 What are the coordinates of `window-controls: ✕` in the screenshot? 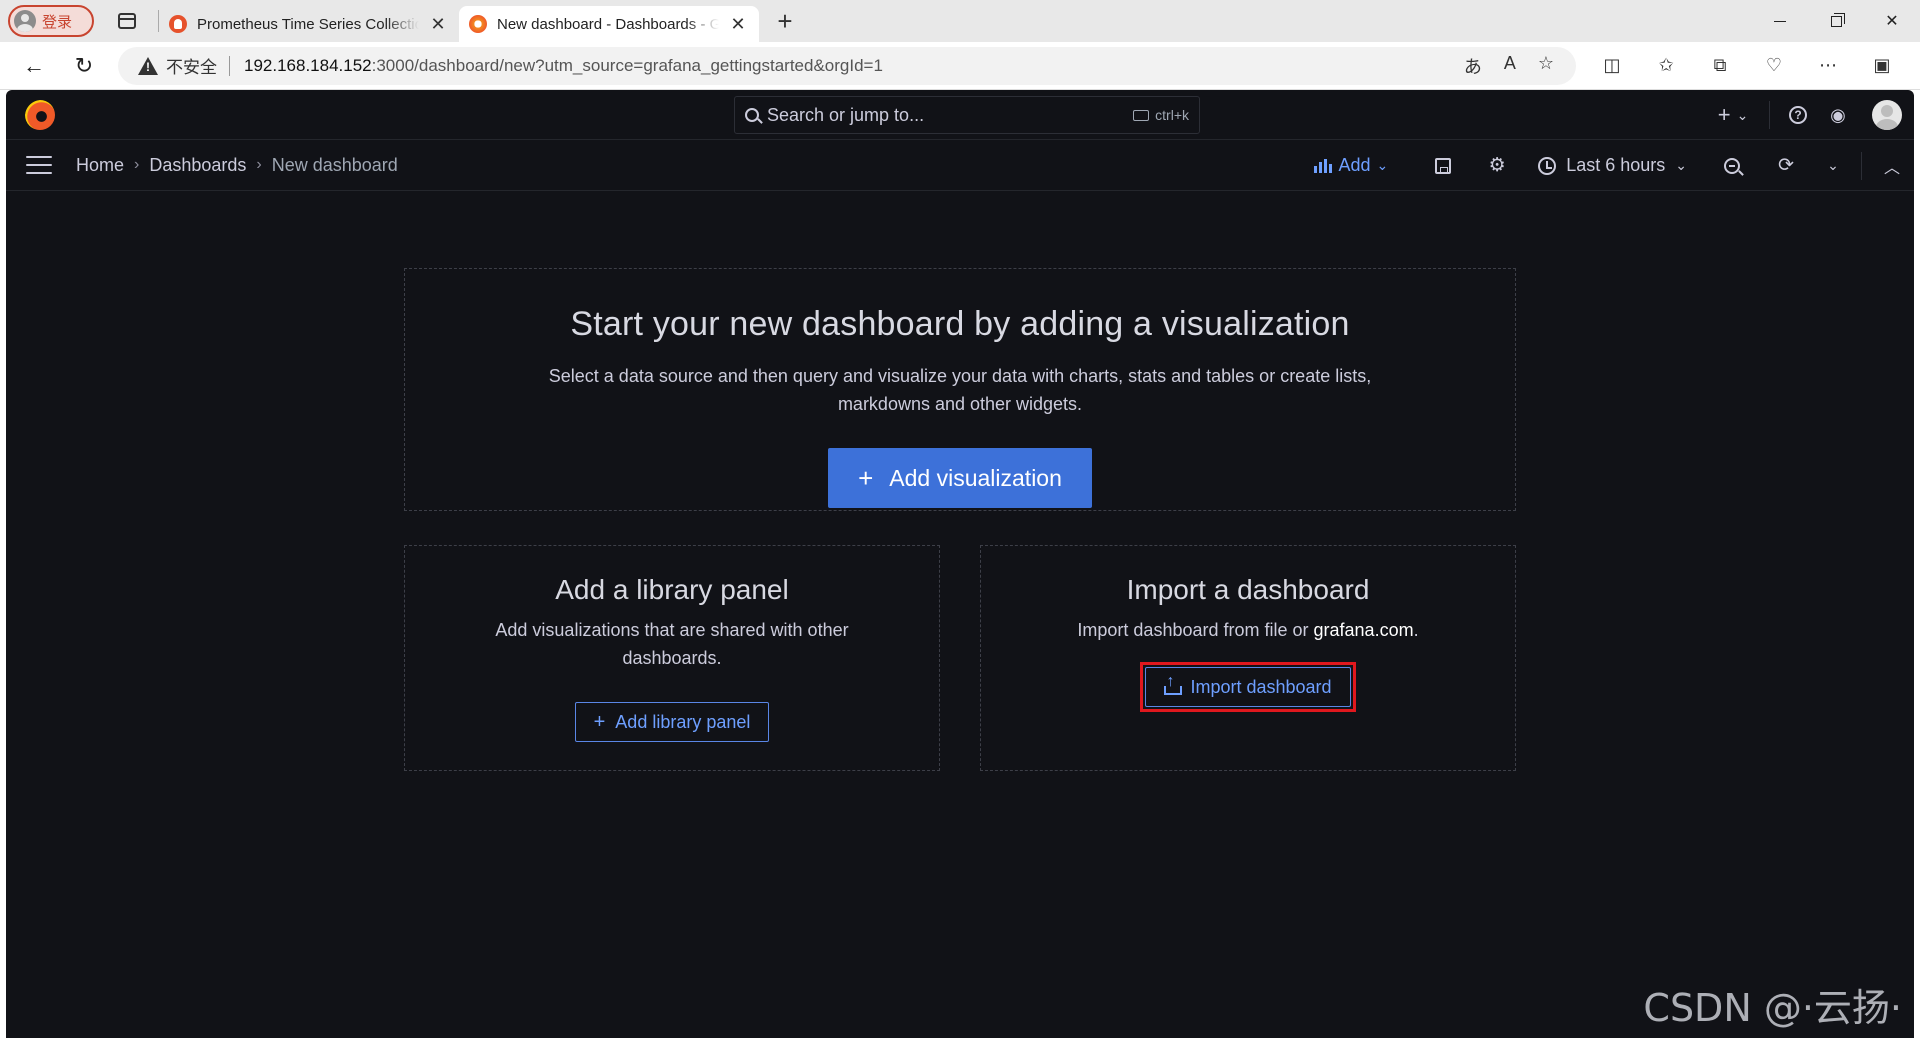 It's located at (1836, 21).